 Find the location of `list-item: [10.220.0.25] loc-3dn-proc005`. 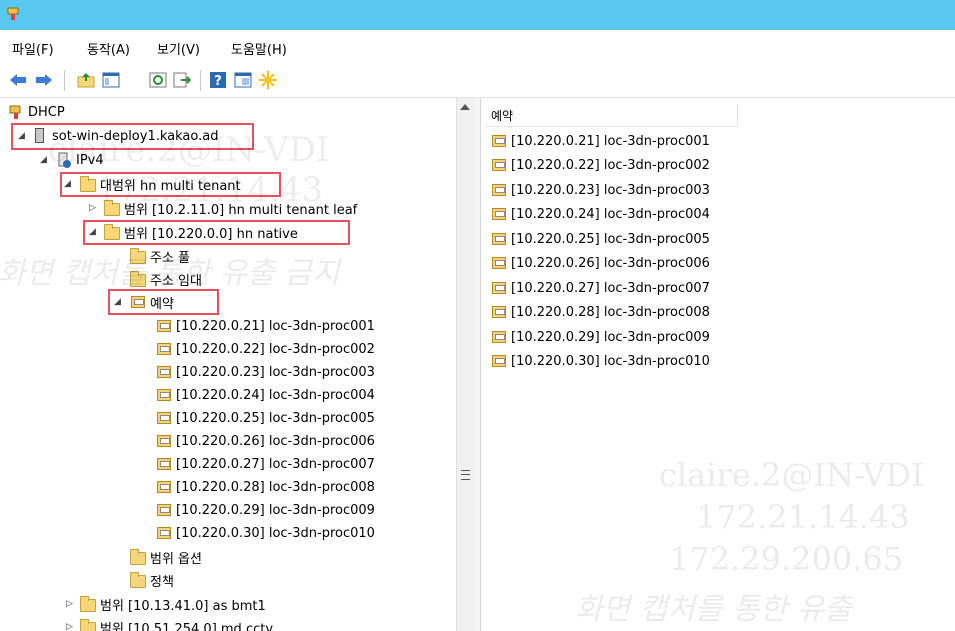

list-item: [10.220.0.25] loc-3dn-proc005 is located at coordinates (600, 239).